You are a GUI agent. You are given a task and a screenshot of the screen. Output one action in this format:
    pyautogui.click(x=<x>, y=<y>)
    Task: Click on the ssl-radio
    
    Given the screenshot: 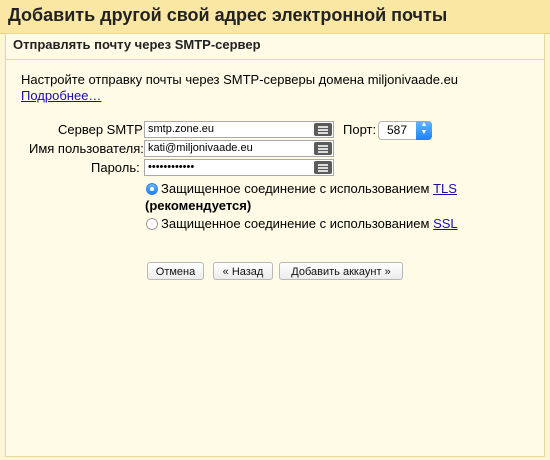 What is the action you would take?
    pyautogui.click(x=152, y=224)
    